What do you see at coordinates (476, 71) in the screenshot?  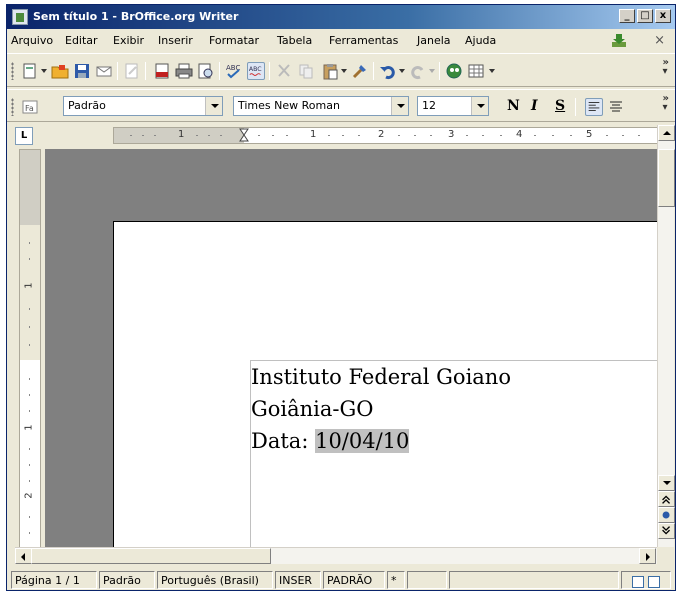 I see `table-icon` at bounding box center [476, 71].